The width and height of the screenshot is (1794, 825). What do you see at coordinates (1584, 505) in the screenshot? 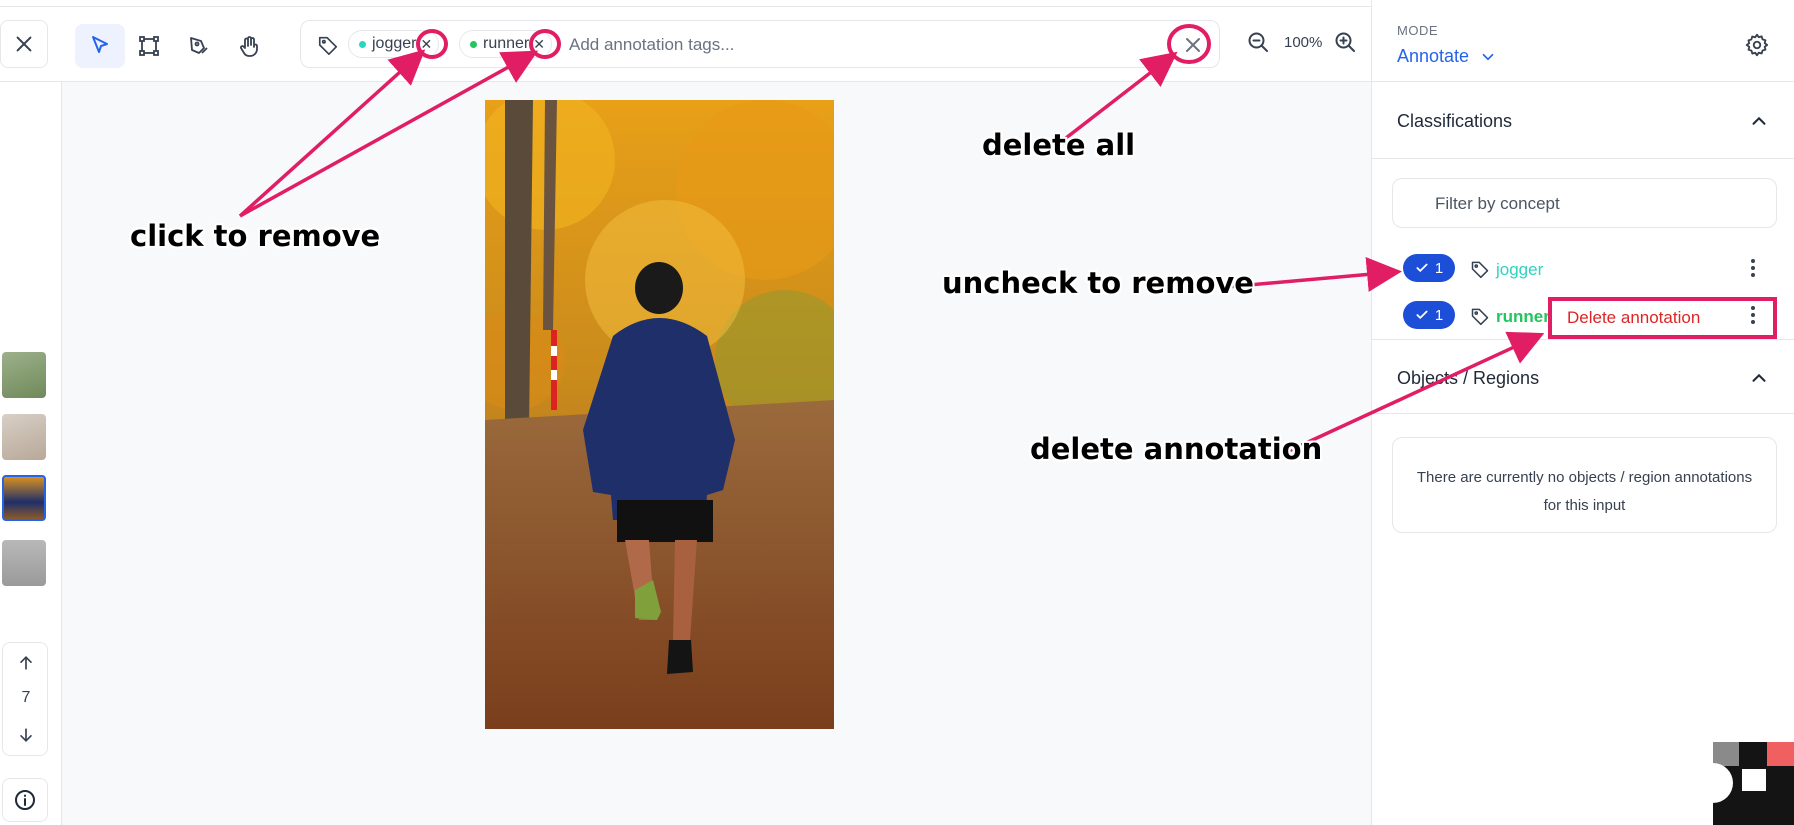
I see `empty-state-line: for this input` at bounding box center [1584, 505].